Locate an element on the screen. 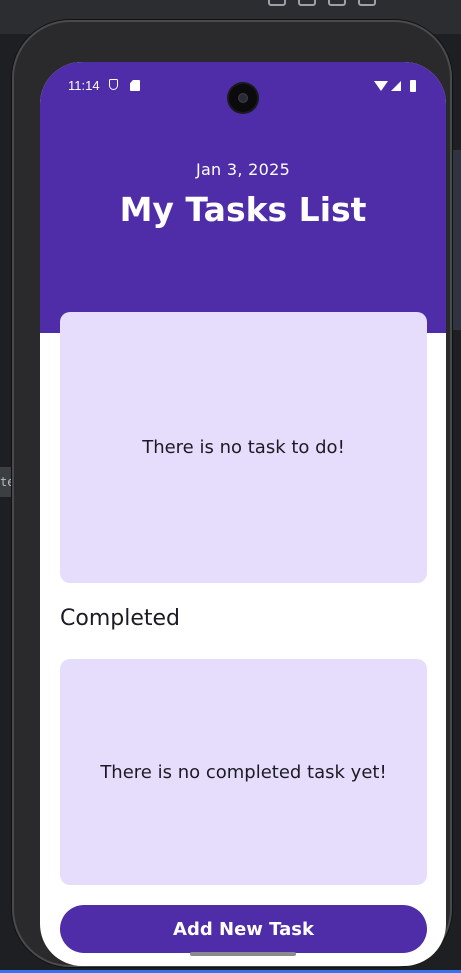  sd-card-icon is located at coordinates (135, 85).